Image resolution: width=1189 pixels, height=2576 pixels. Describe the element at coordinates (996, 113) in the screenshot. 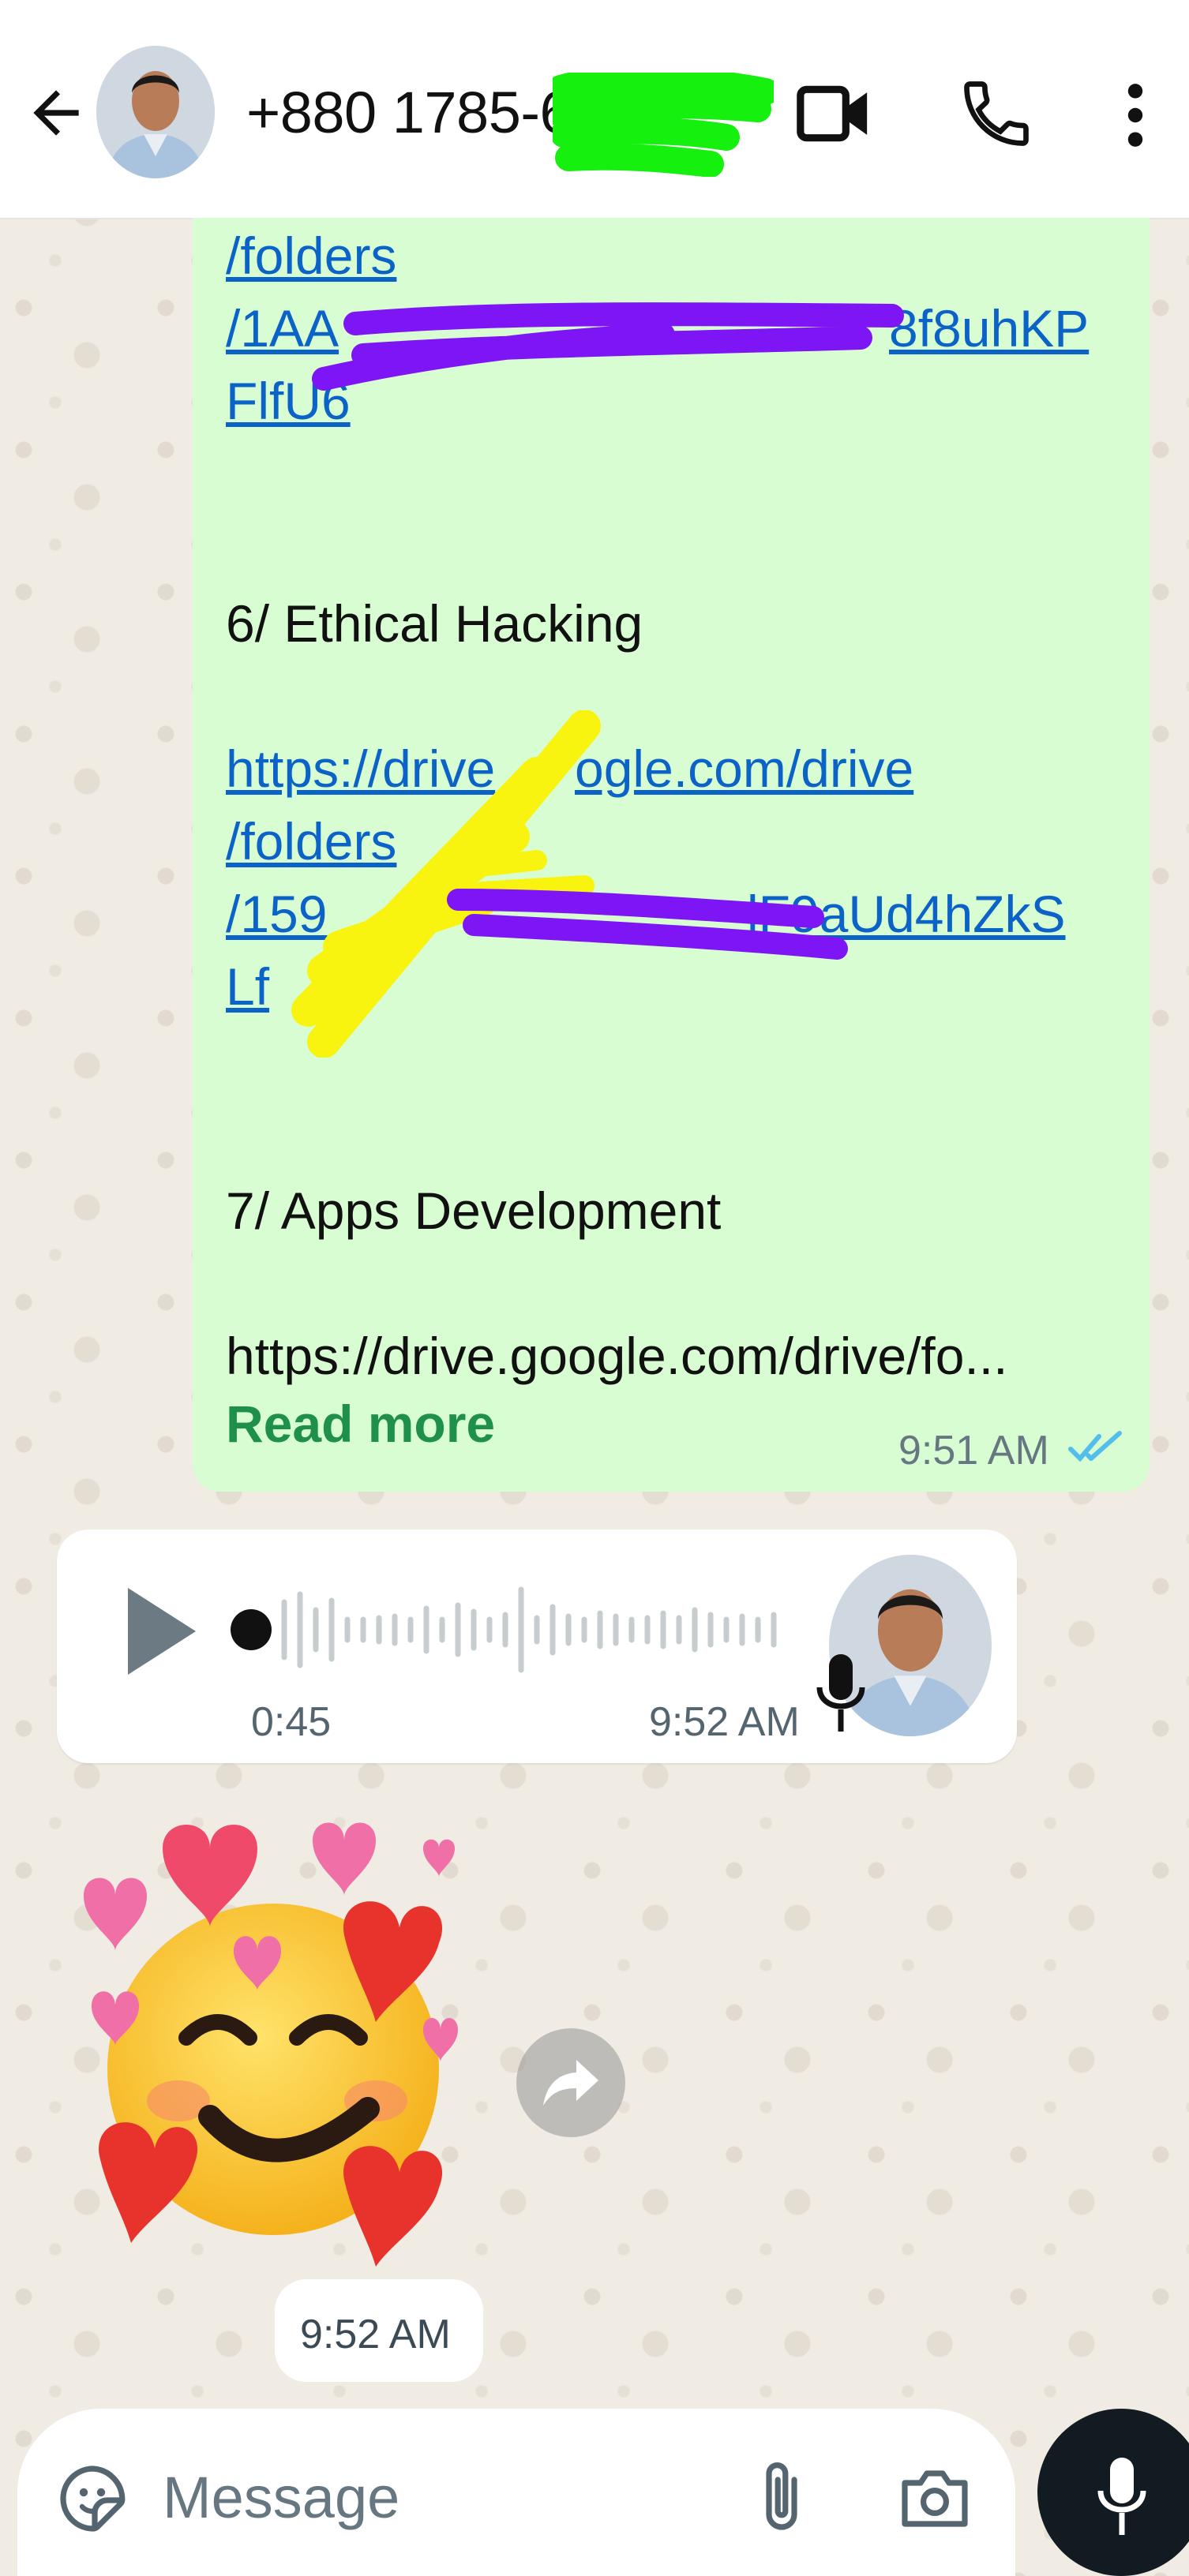

I see `phone-icon` at that location.